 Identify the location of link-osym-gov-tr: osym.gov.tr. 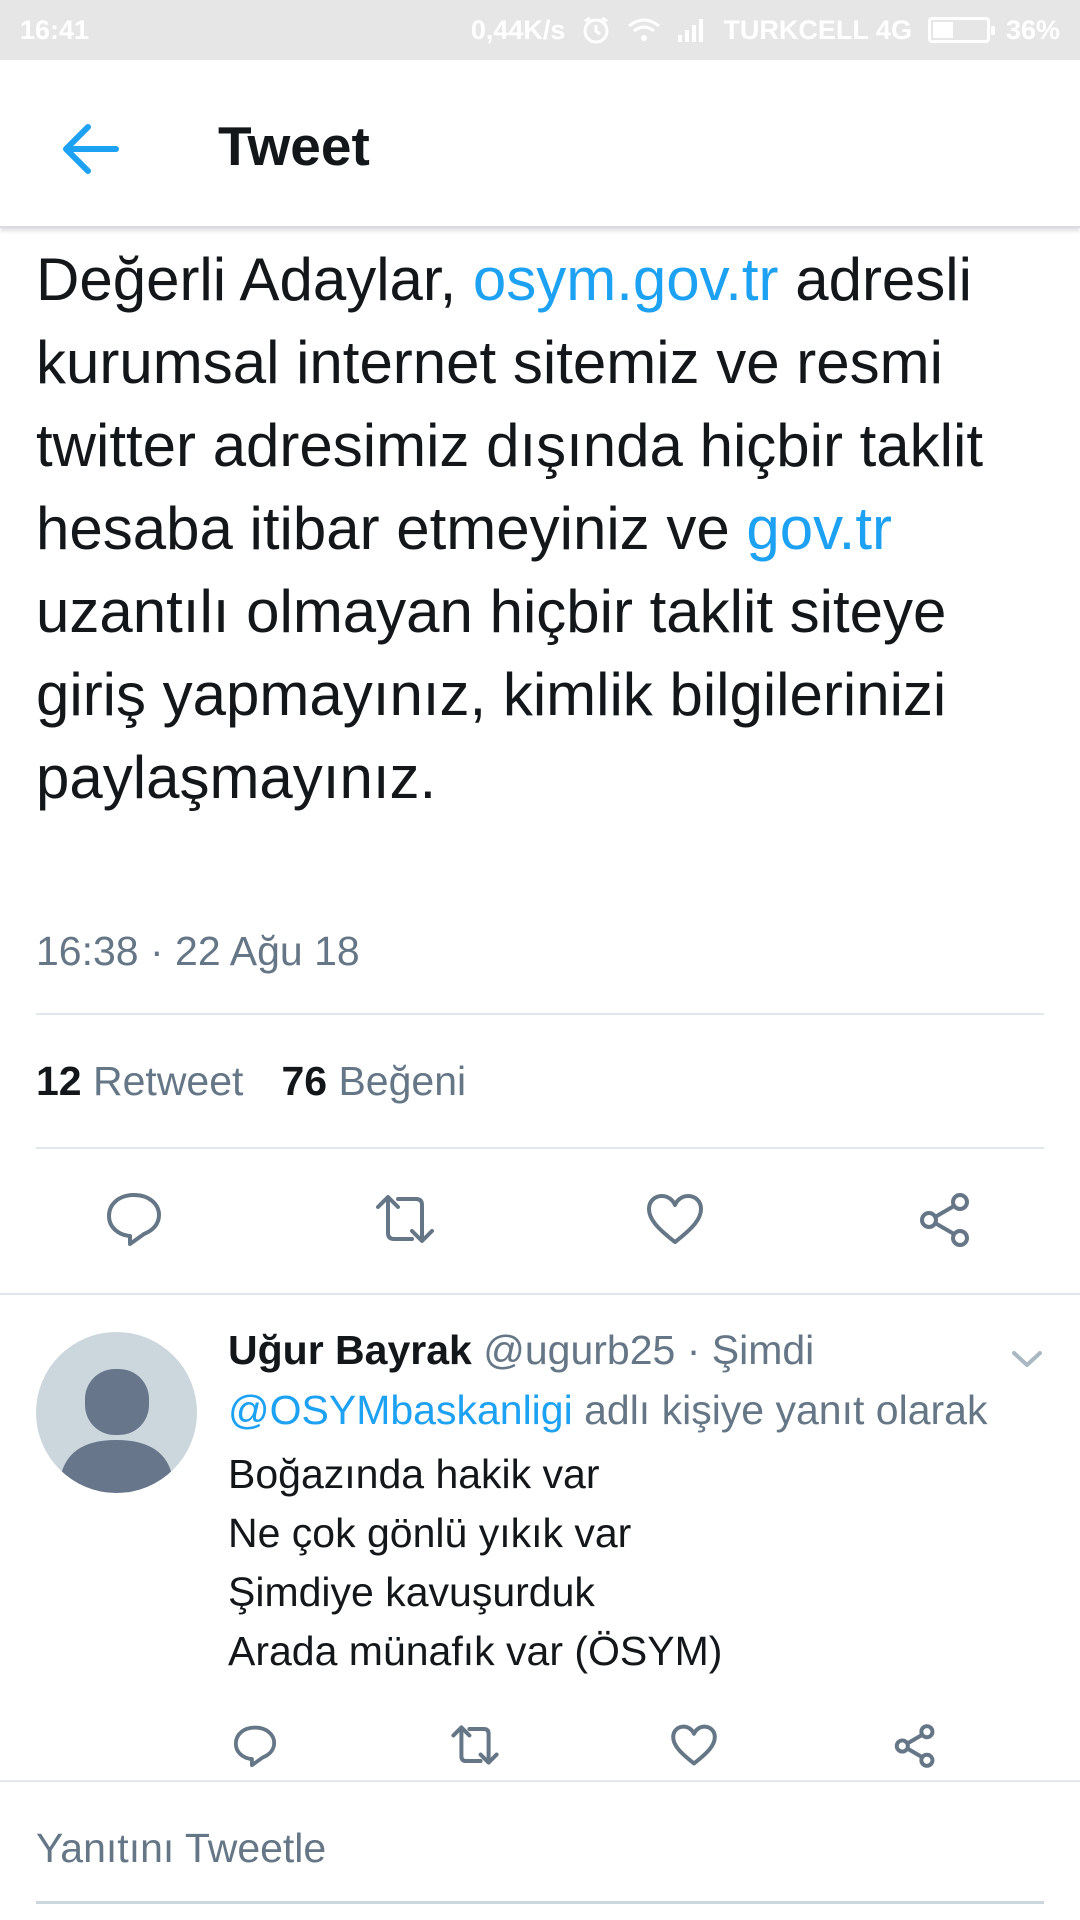
(626, 279).